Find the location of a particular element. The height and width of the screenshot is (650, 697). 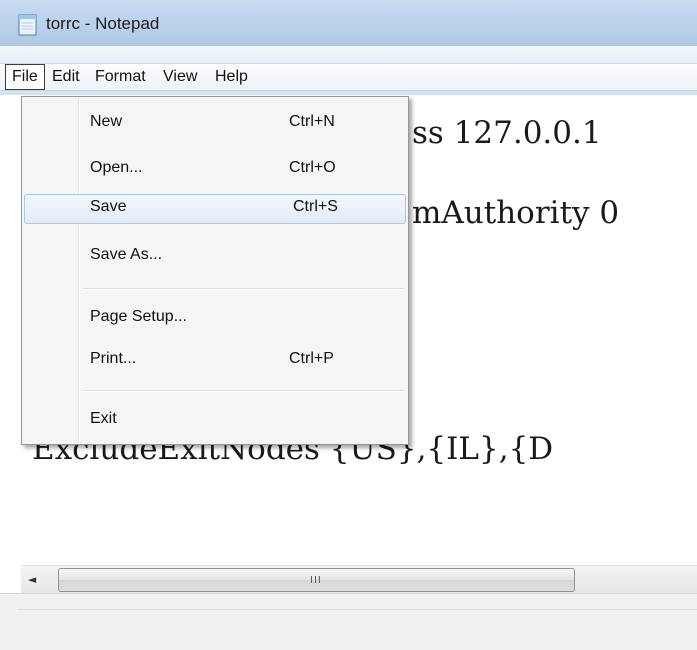

notepad-icon is located at coordinates (27, 25).